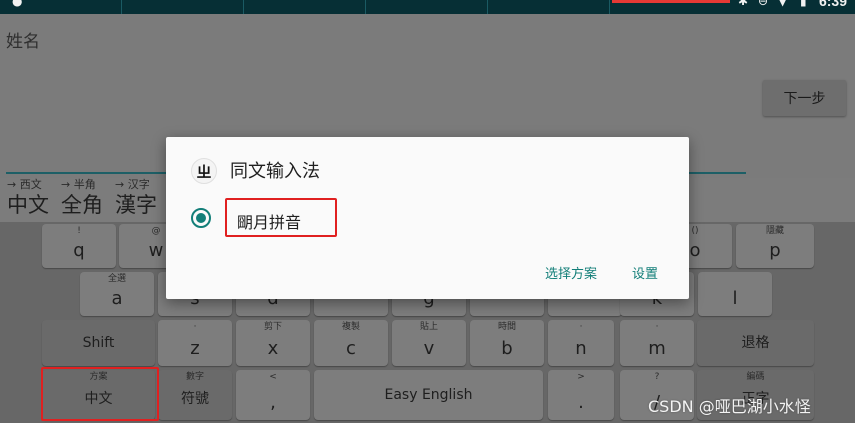  What do you see at coordinates (671, 1) in the screenshot?
I see `progress-indicator` at bounding box center [671, 1].